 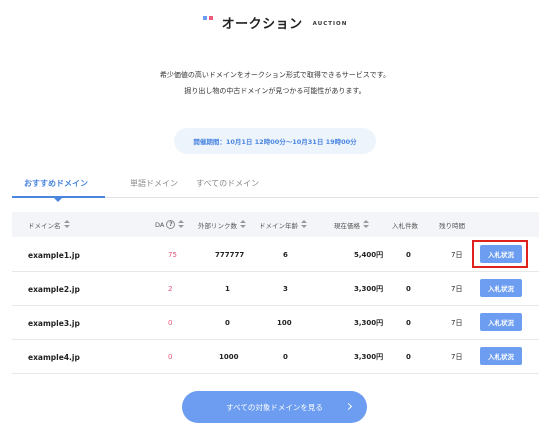 I want to click on column-header-bids: 入札件数, so click(x=405, y=224).